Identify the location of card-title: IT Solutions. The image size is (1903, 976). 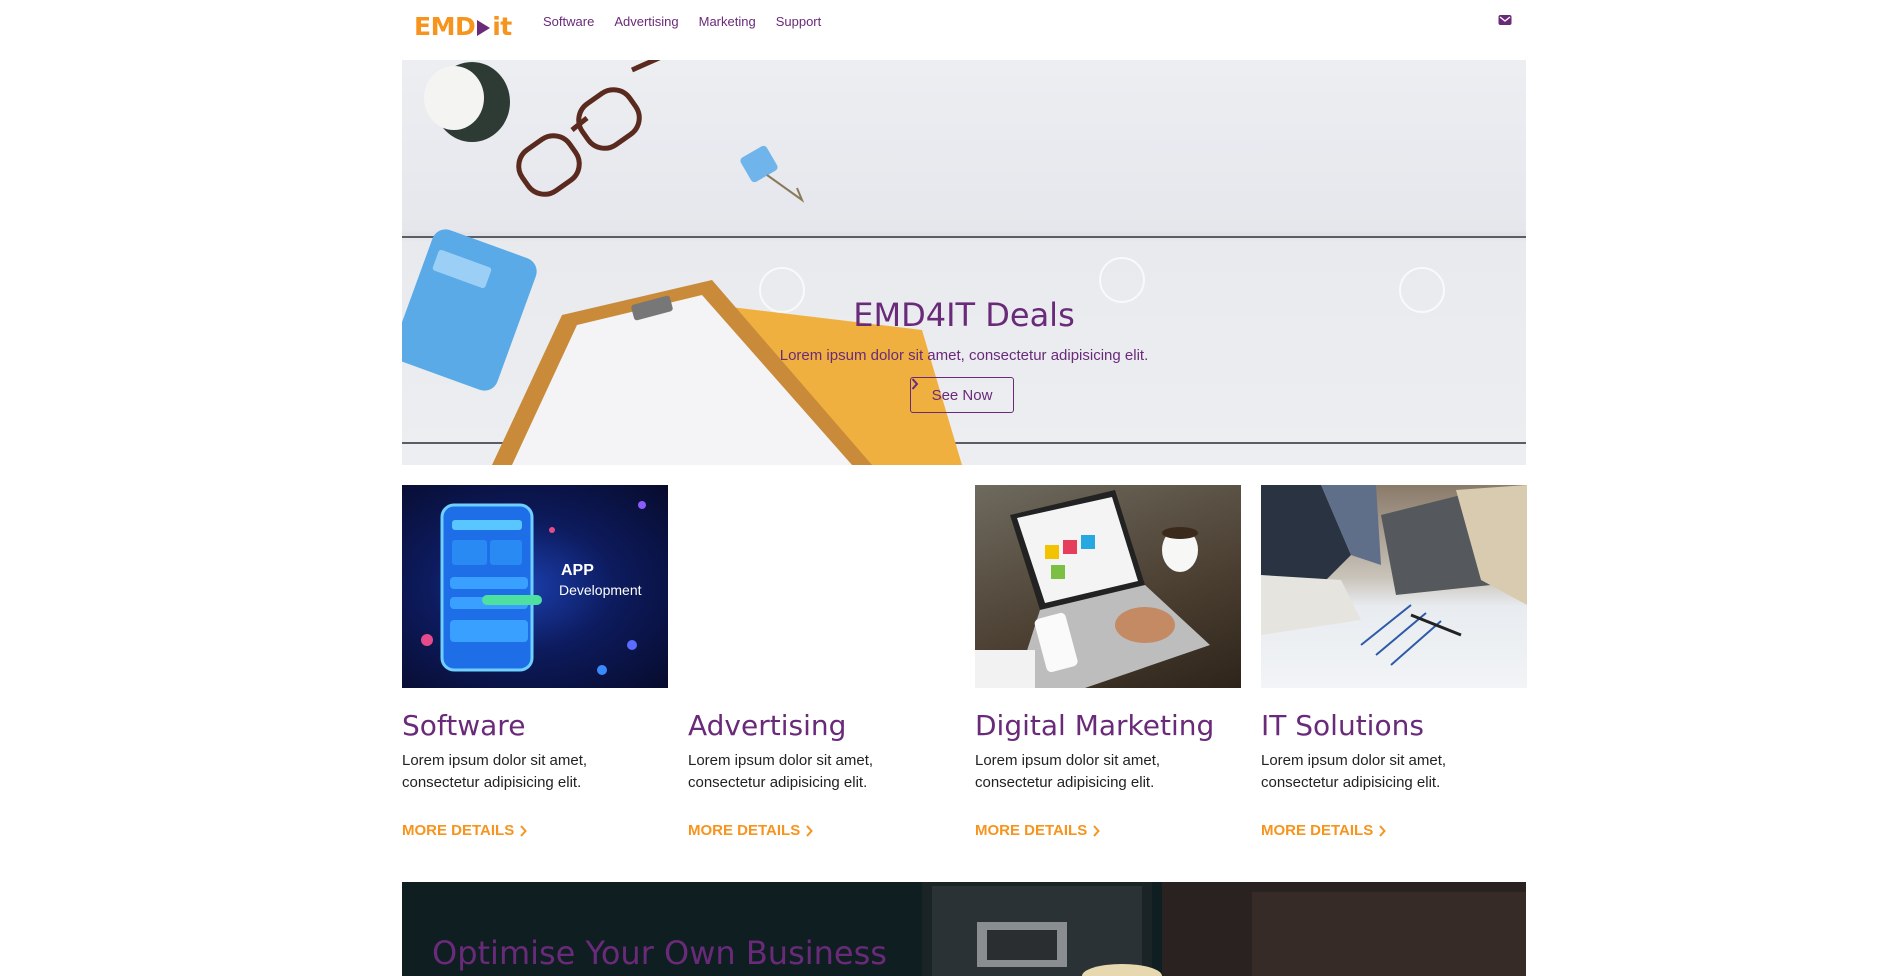
(1342, 725).